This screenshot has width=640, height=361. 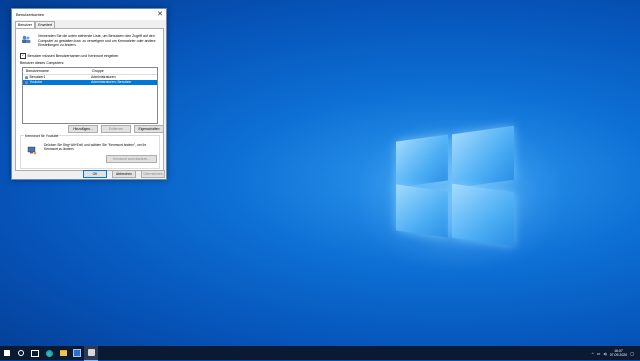 I want to click on cancel-button: Abbrechen, so click(x=124, y=174).